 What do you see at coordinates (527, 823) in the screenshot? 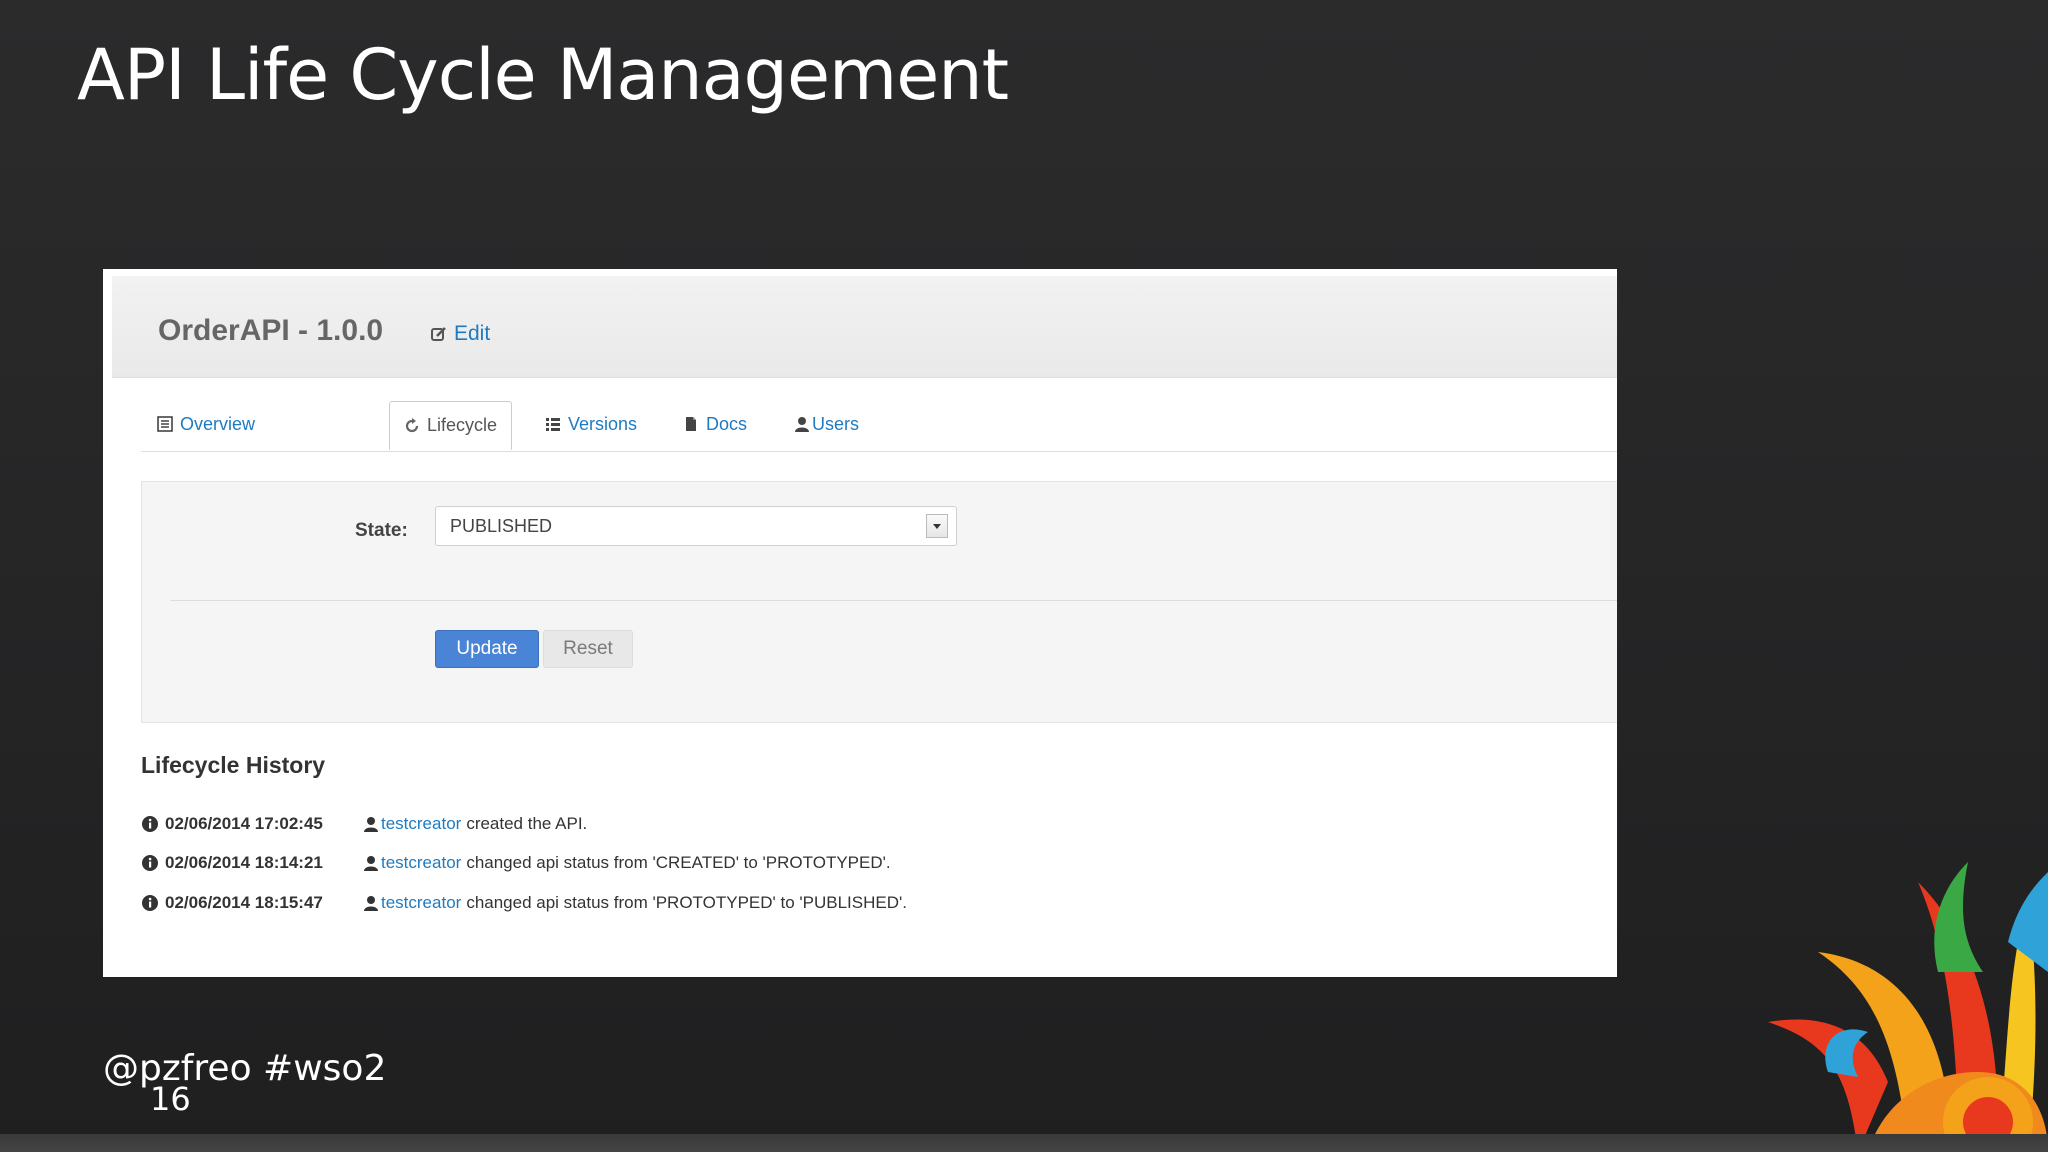
I see `history-message: created the API.` at bounding box center [527, 823].